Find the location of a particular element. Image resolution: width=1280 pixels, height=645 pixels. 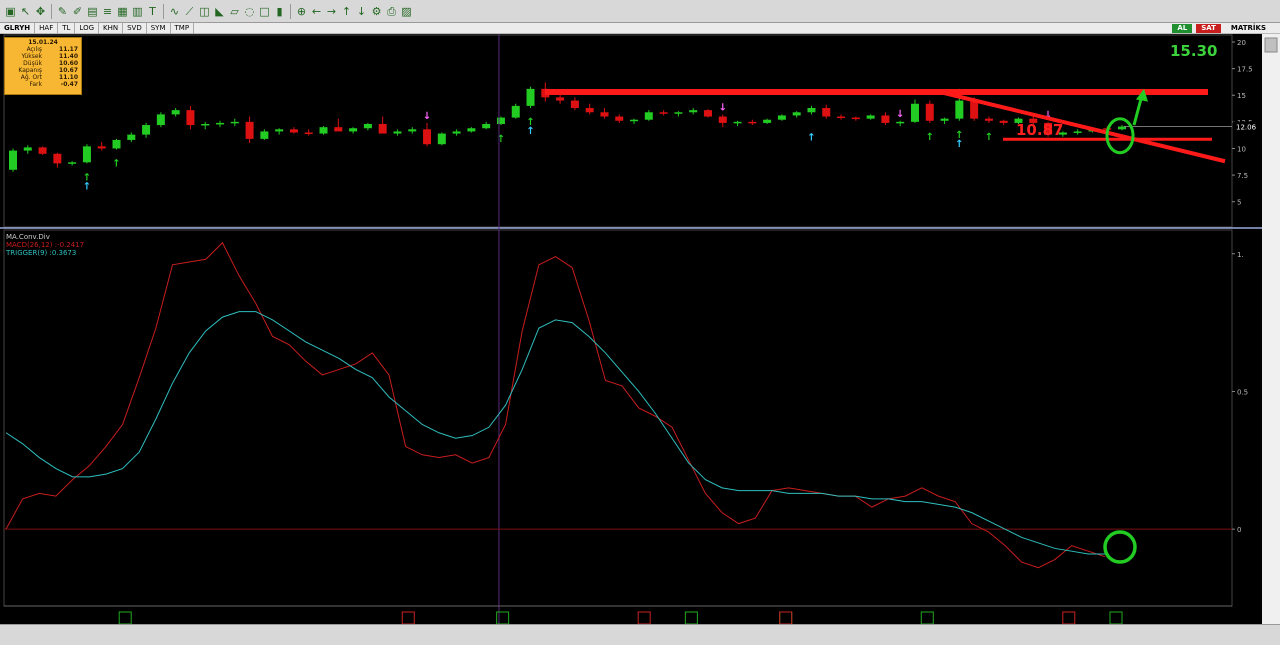

fan-icon: ◣ is located at coordinates (219, 11).